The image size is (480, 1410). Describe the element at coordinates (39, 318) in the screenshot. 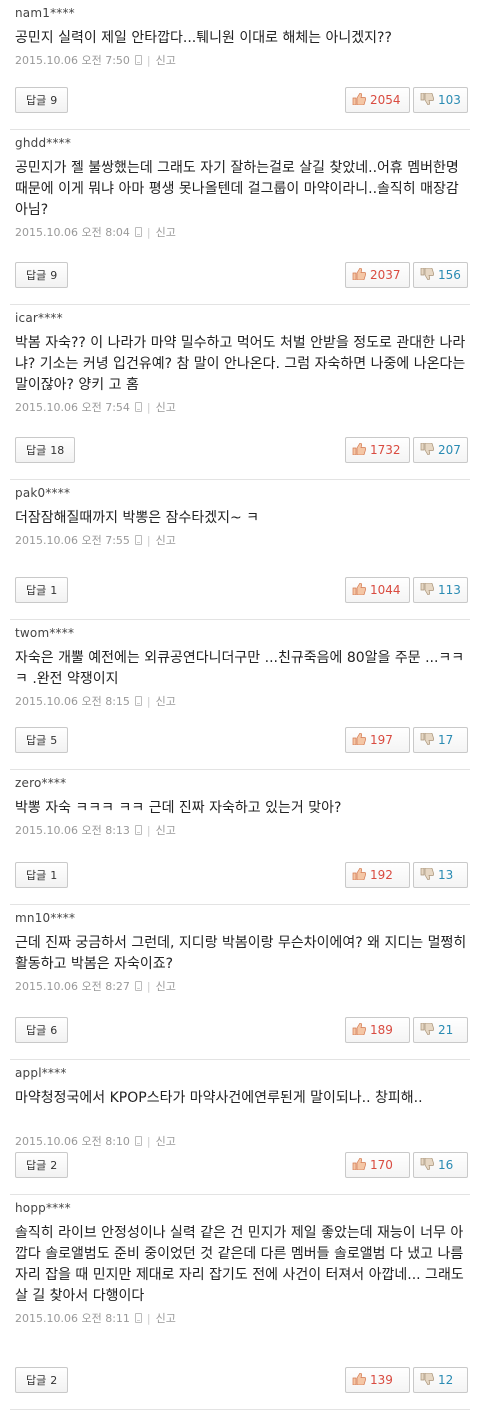

I see `comment-username: icar****` at that location.